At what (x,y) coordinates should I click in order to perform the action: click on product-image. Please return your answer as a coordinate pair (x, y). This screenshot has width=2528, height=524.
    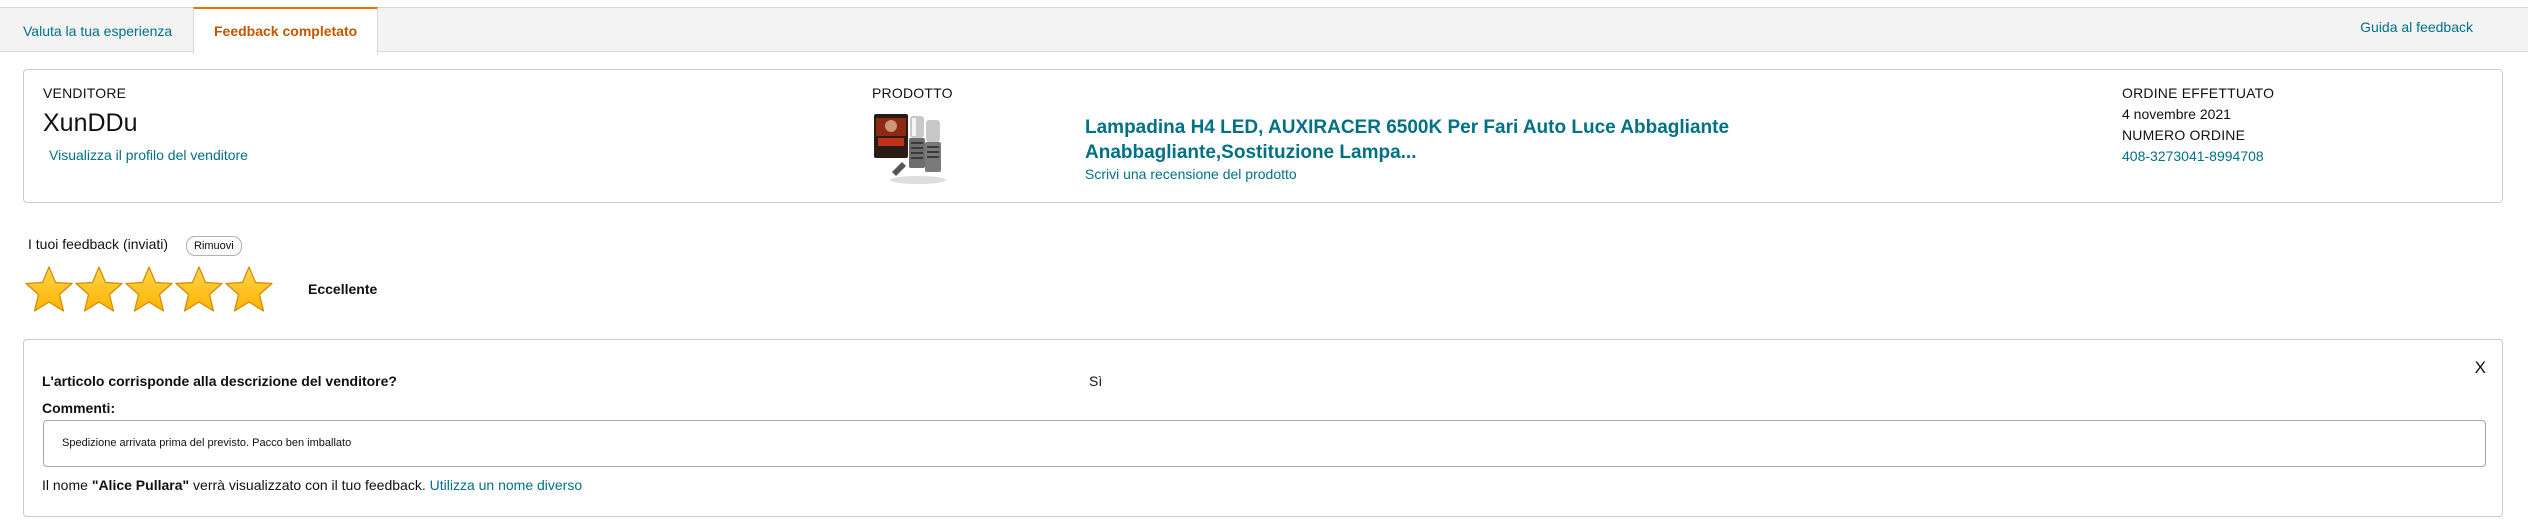
    Looking at the image, I should click on (913, 148).